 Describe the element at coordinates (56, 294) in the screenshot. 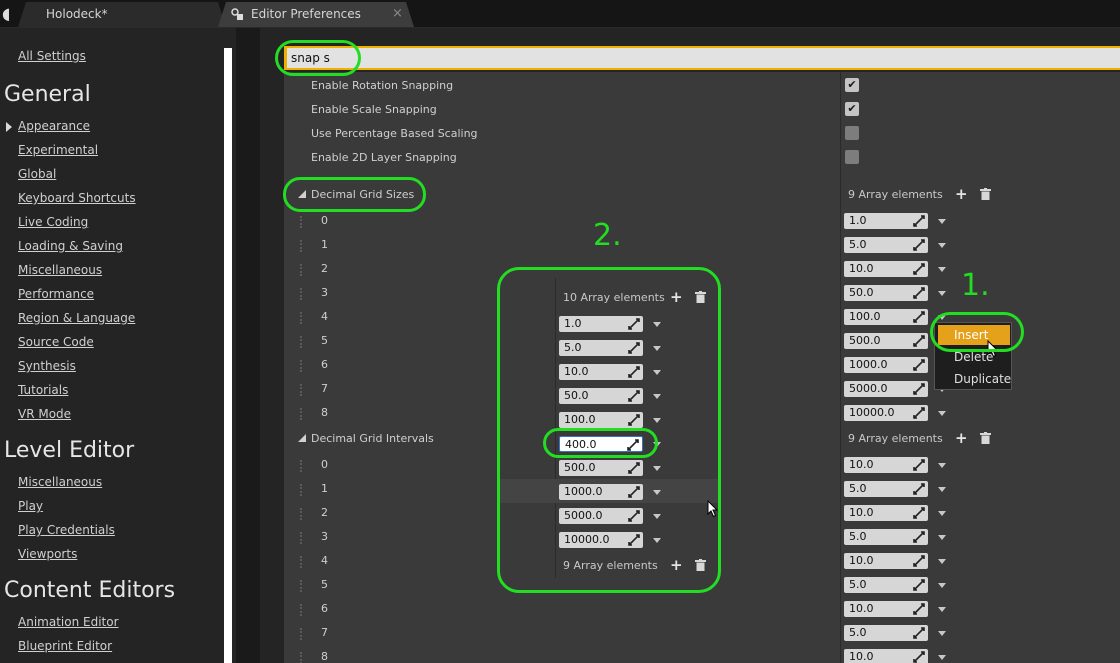

I see `sidebar-item-performance: Performance` at that location.